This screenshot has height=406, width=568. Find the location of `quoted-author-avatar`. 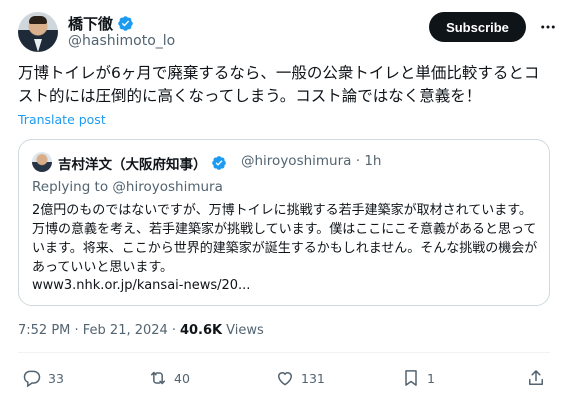

quoted-author-avatar is located at coordinates (42, 162).